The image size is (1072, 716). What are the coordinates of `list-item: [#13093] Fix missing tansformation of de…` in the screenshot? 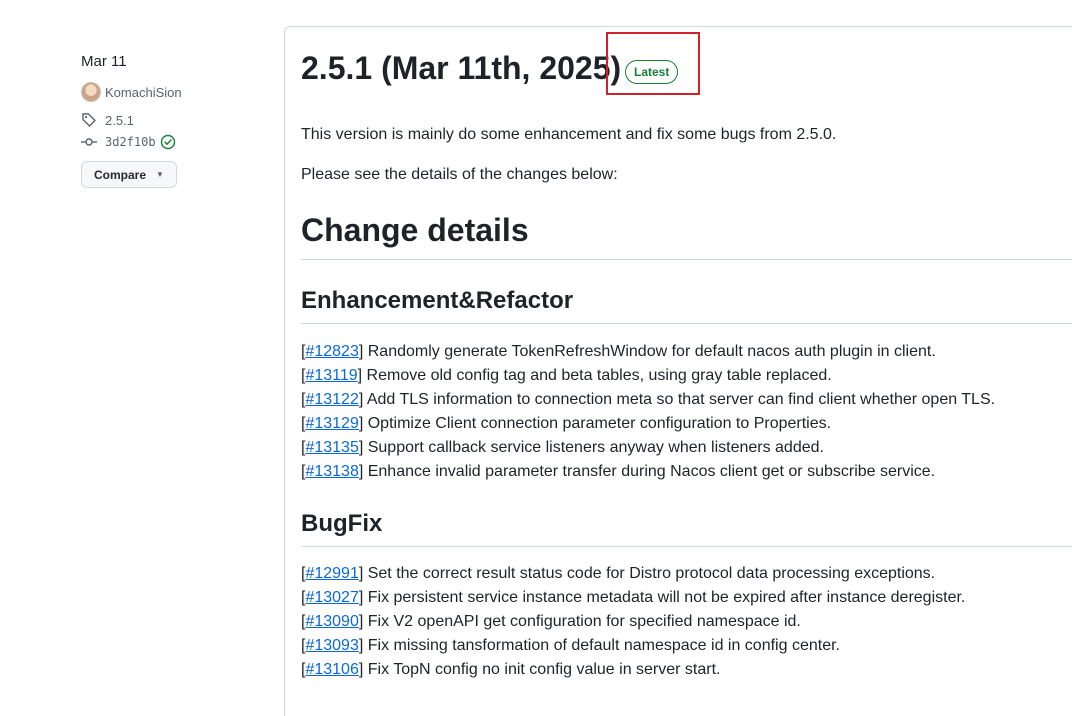 It's located at (570, 645).